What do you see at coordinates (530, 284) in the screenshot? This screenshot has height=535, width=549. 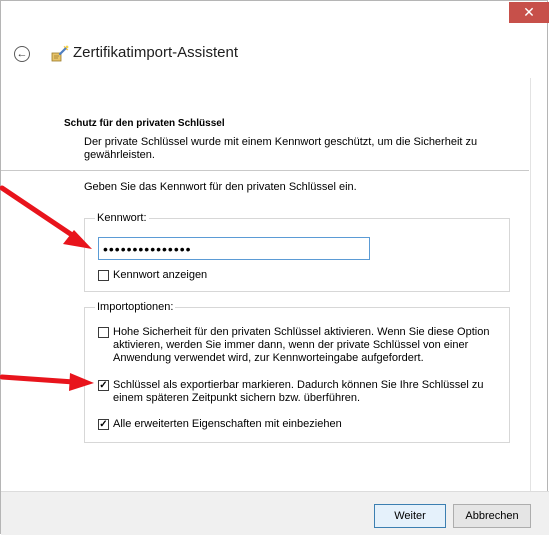 I see `content-edge` at bounding box center [530, 284].